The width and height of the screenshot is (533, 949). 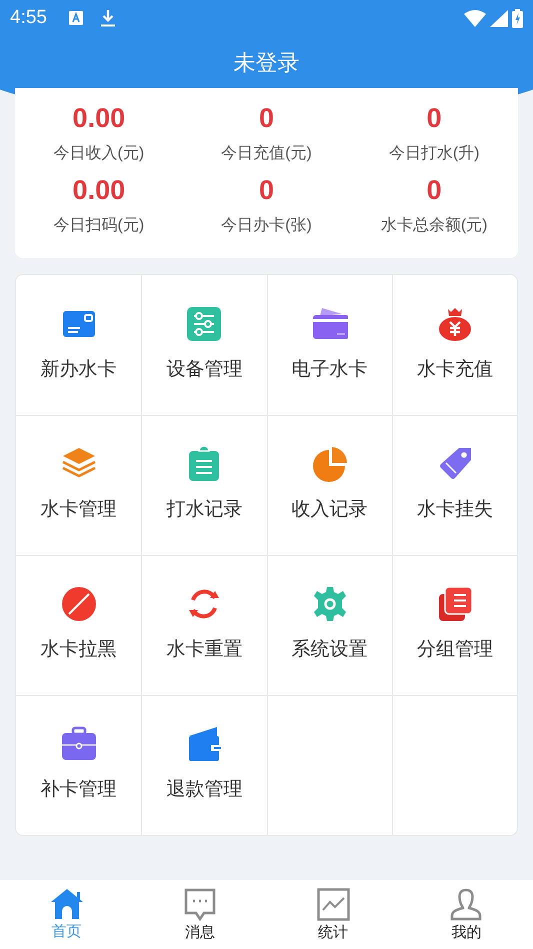 What do you see at coordinates (330, 464) in the screenshot?
I see `pie-chart-icon` at bounding box center [330, 464].